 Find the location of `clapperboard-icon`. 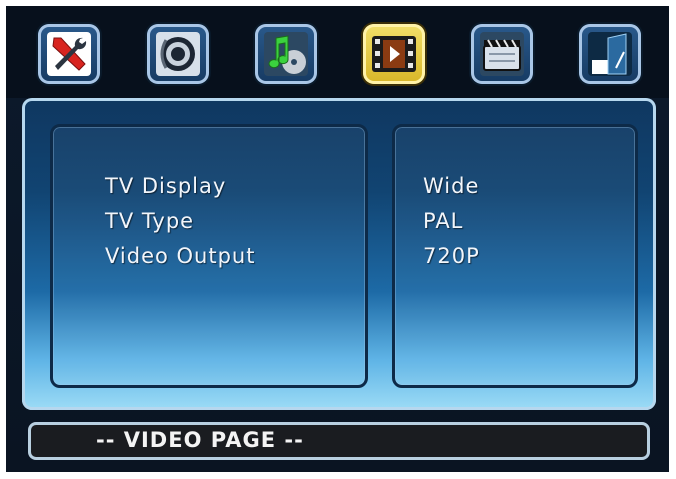

clapperboard-icon is located at coordinates (502, 54).